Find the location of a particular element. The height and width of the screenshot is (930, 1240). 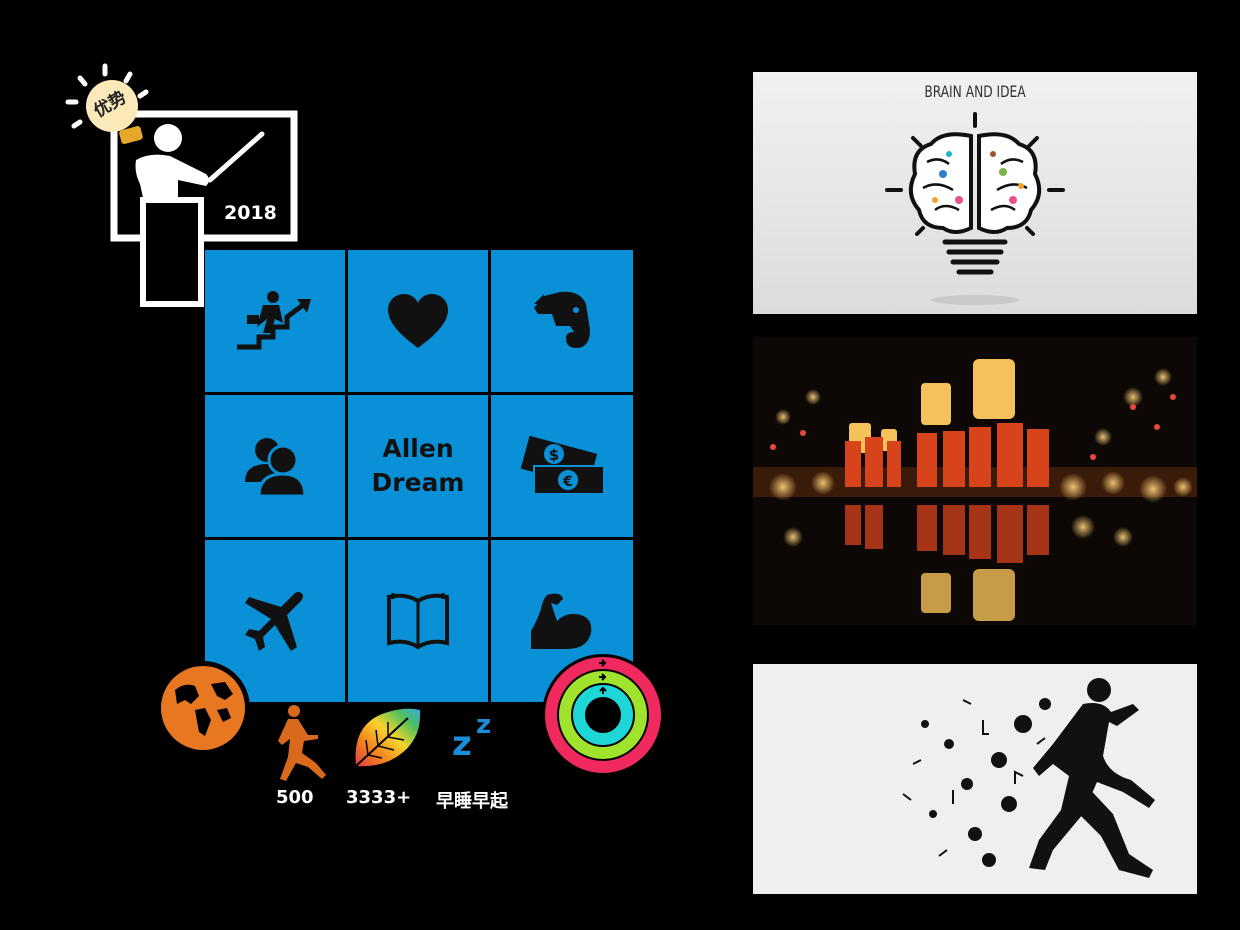

evernote-elephant-icon is located at coordinates (562, 319).